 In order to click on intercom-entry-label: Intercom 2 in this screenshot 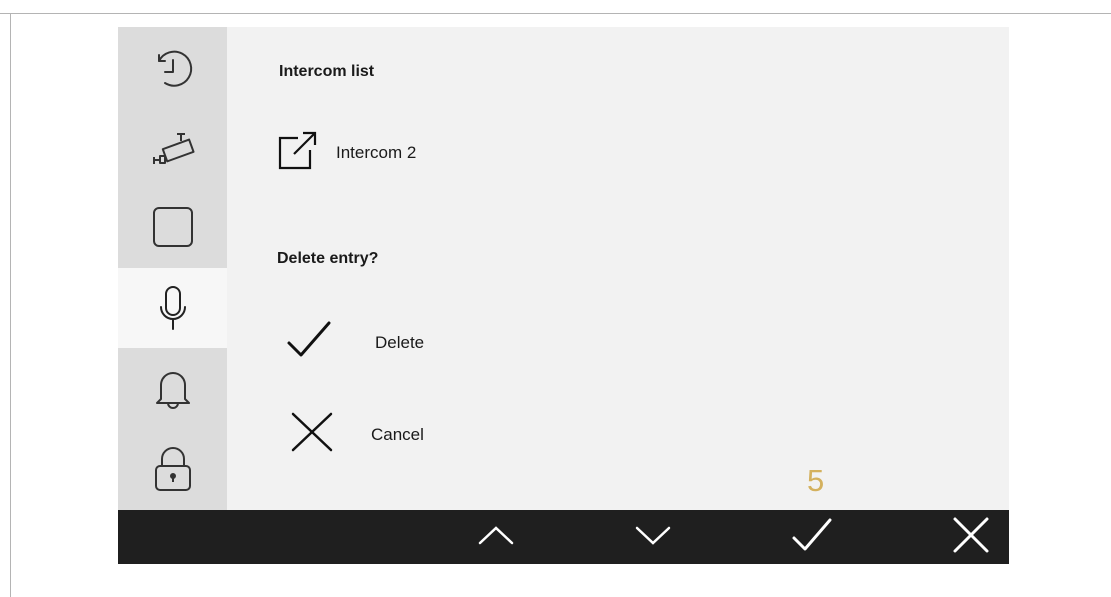, I will do `click(376, 152)`.